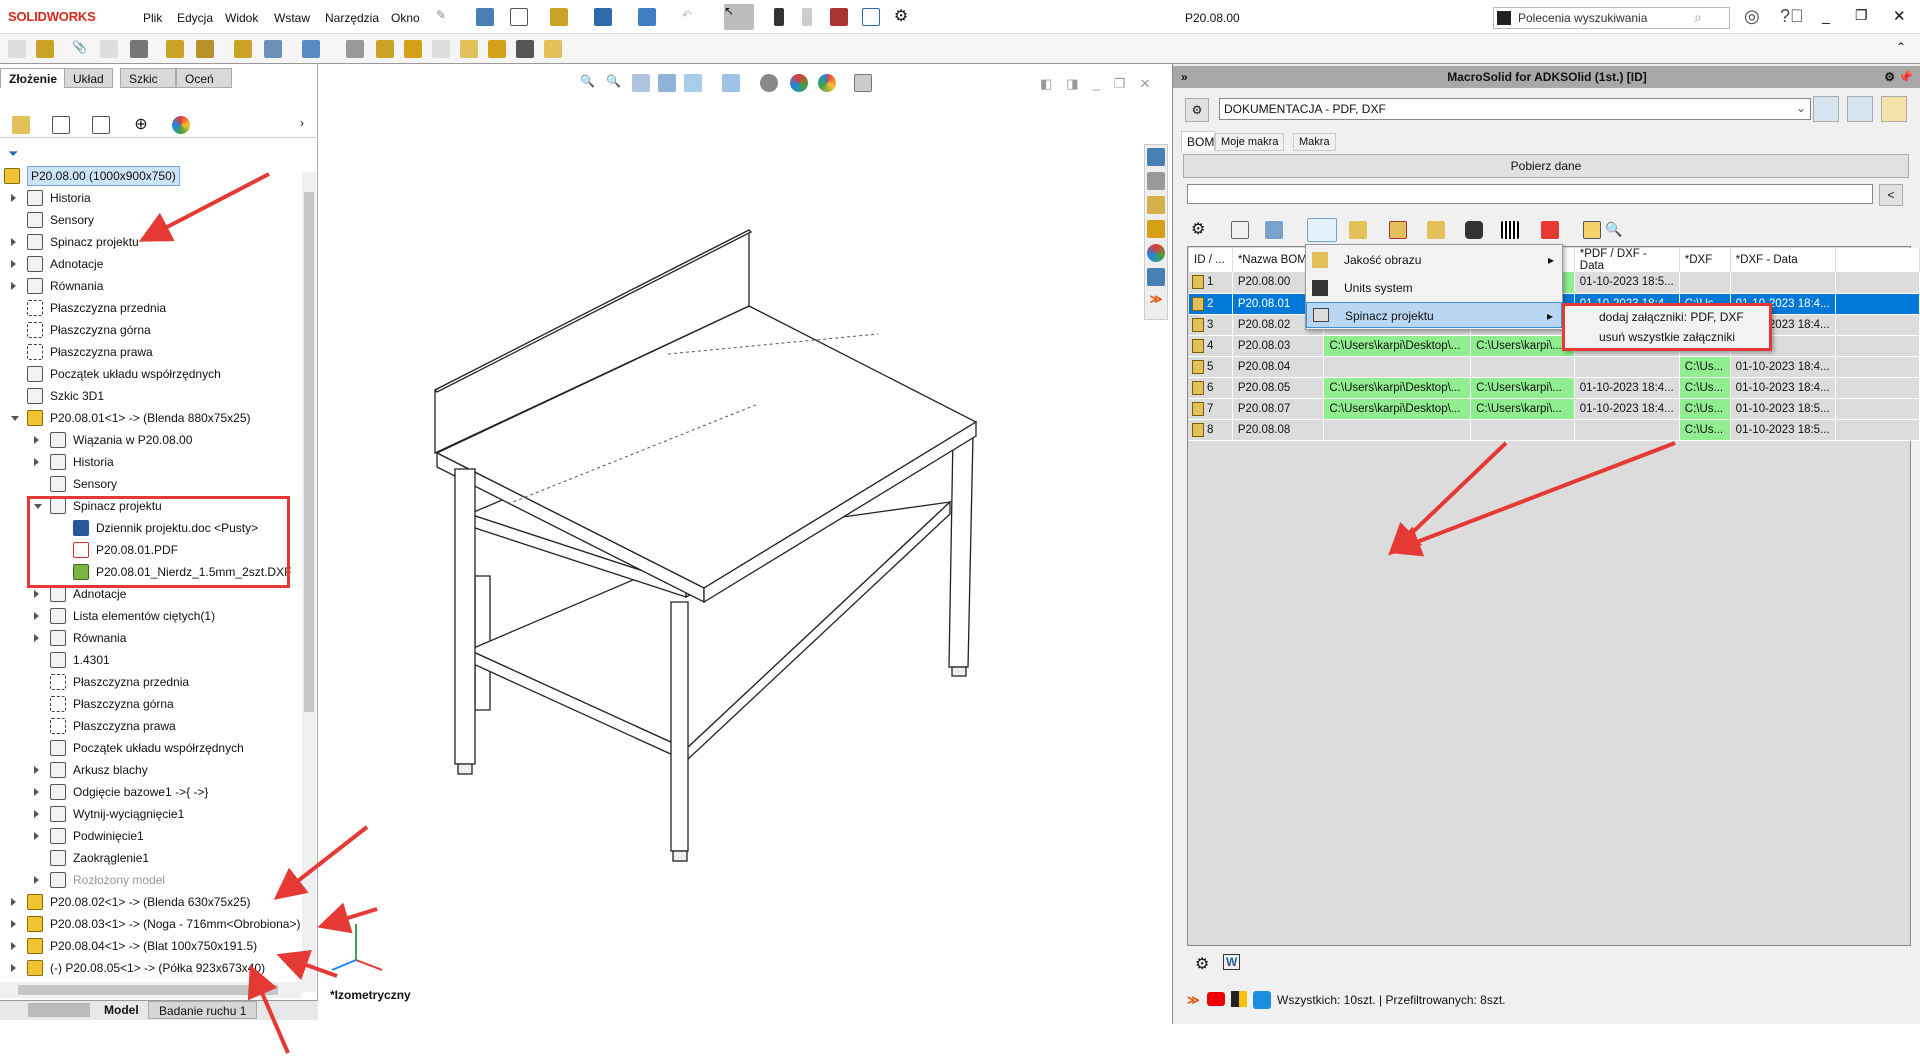  I want to click on tree-item: Historia, so click(150, 198).